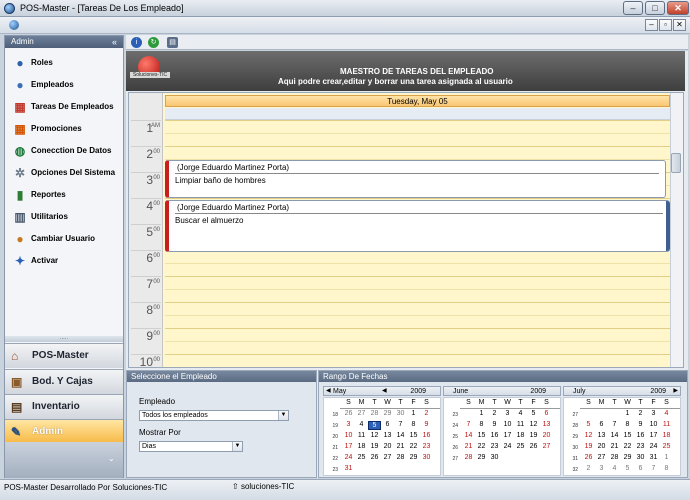 Image resolution: width=690 pixels, height=500 pixels. Describe the element at coordinates (65, 261) in the screenshot. I see `sidebar-item-activar: ✦ Activar` at that location.